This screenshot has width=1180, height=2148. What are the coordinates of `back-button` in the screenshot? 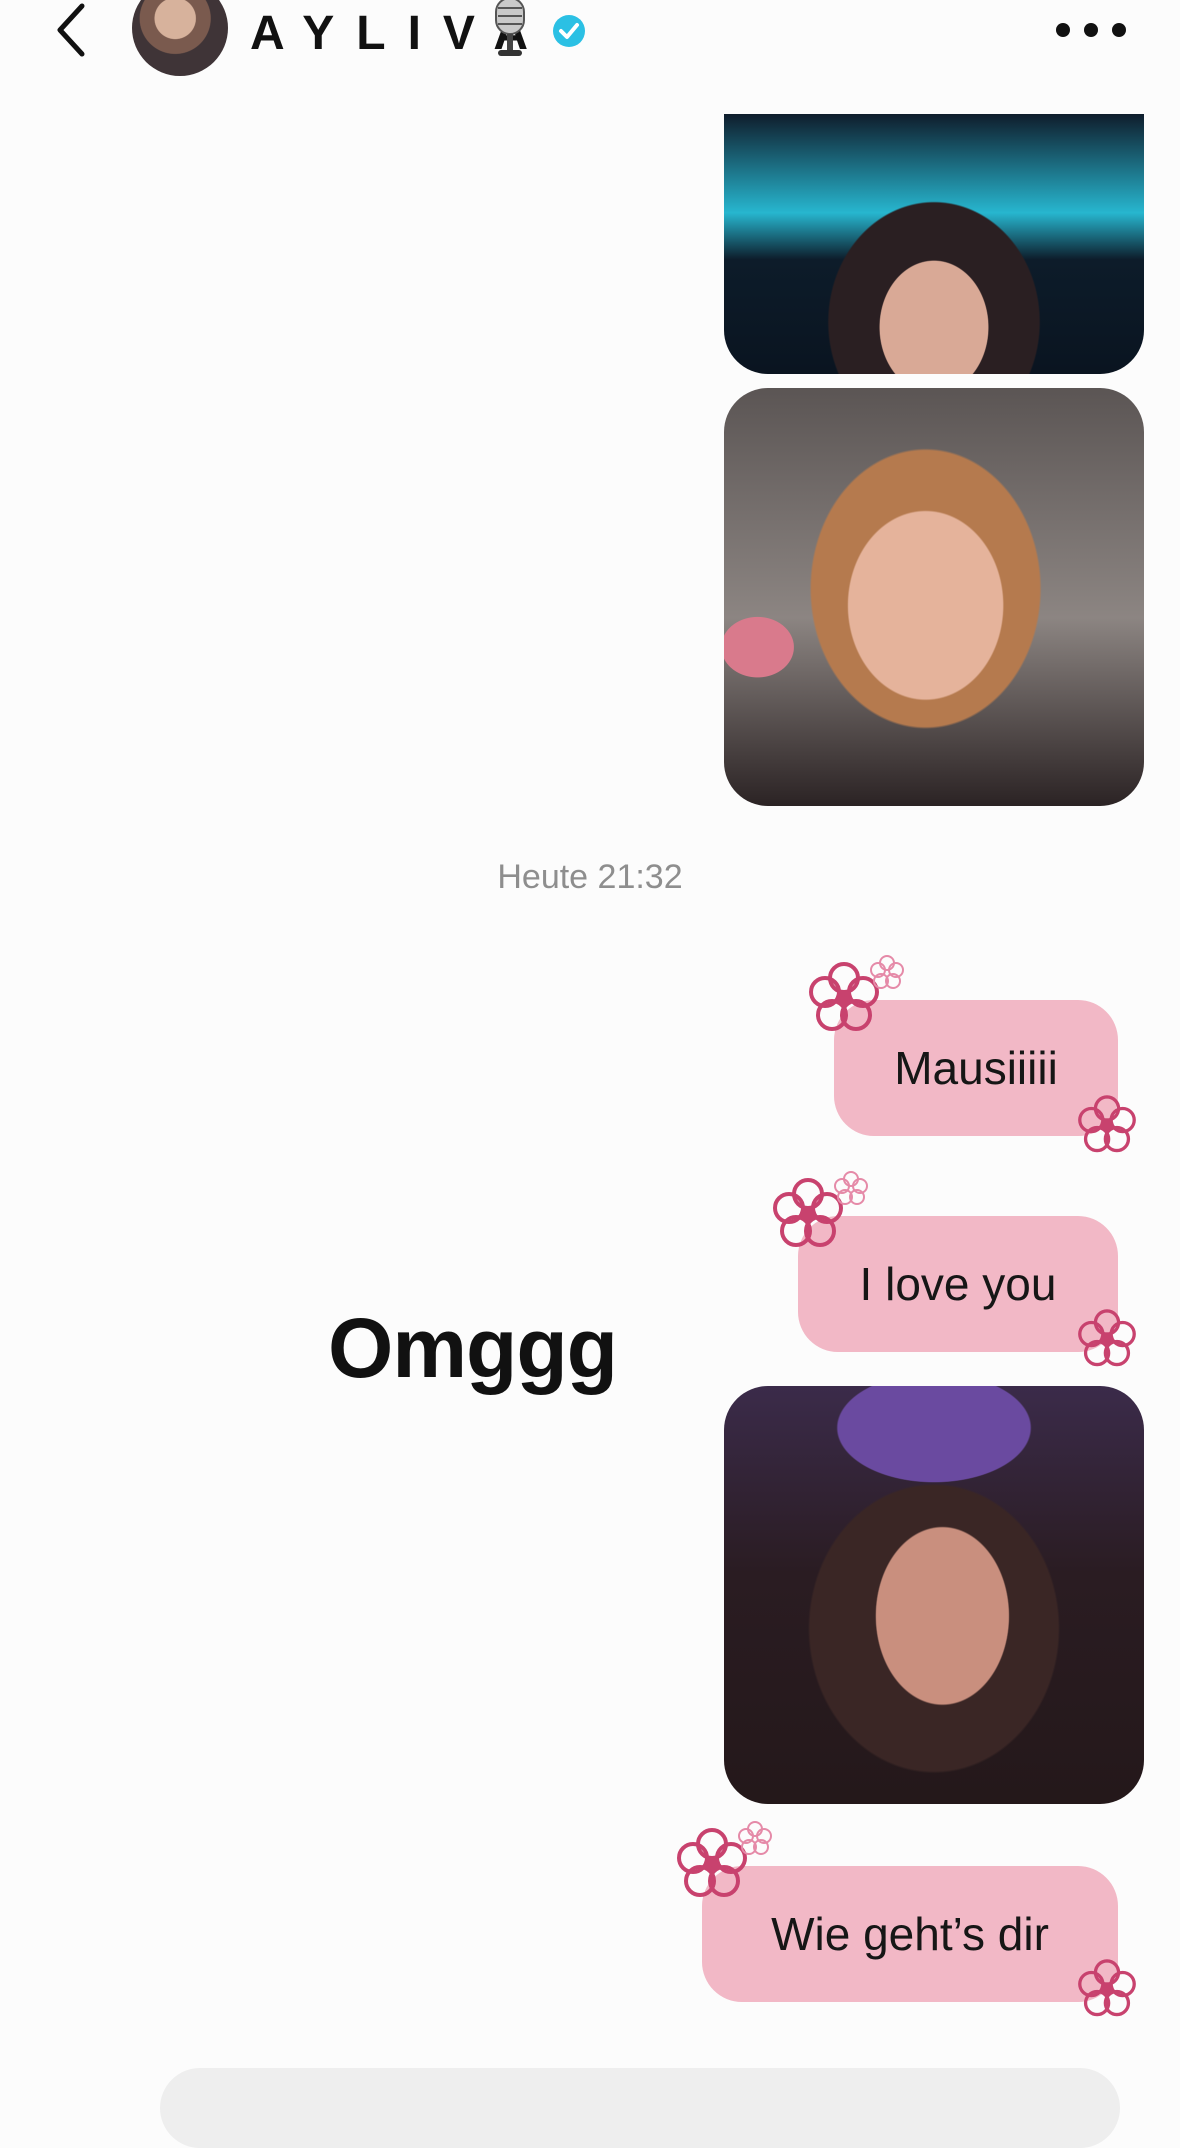 It's located at (71, 30).